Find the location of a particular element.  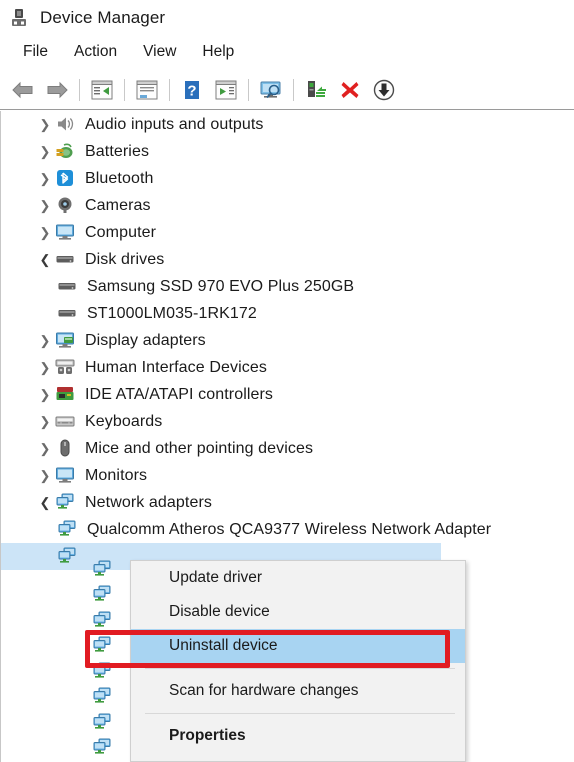

forward-button is located at coordinates (57, 90).